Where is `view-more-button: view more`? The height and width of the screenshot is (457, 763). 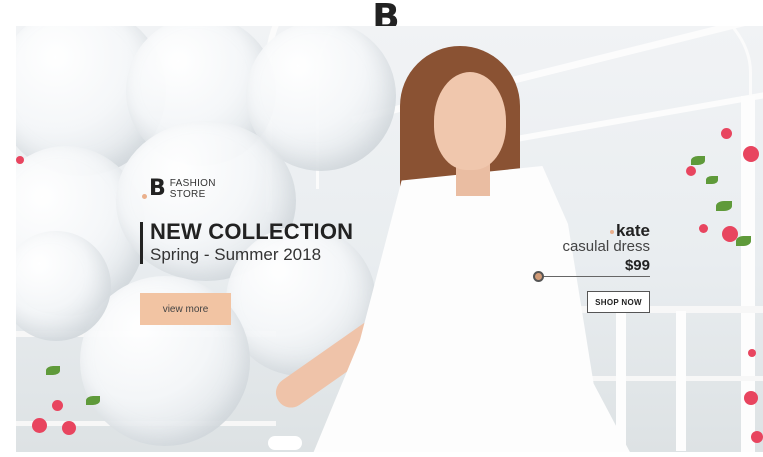 view-more-button: view more is located at coordinates (185, 309).